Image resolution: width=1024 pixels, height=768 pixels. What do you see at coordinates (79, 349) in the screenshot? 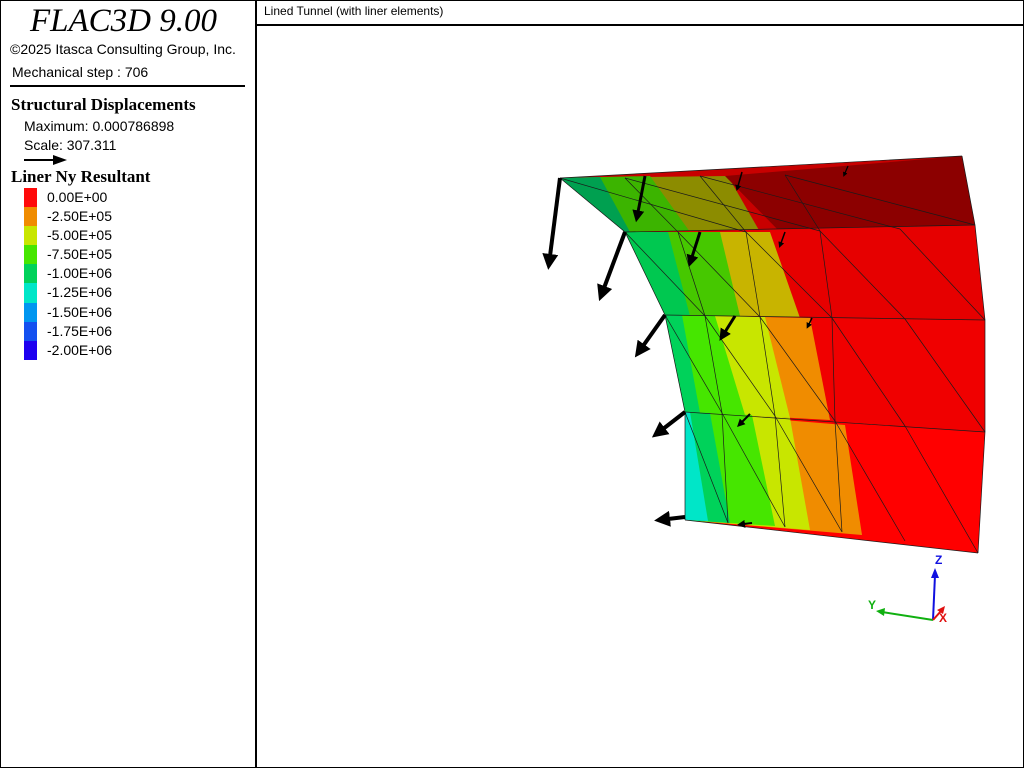
I see `contour-label: -2.00E+06` at bounding box center [79, 349].